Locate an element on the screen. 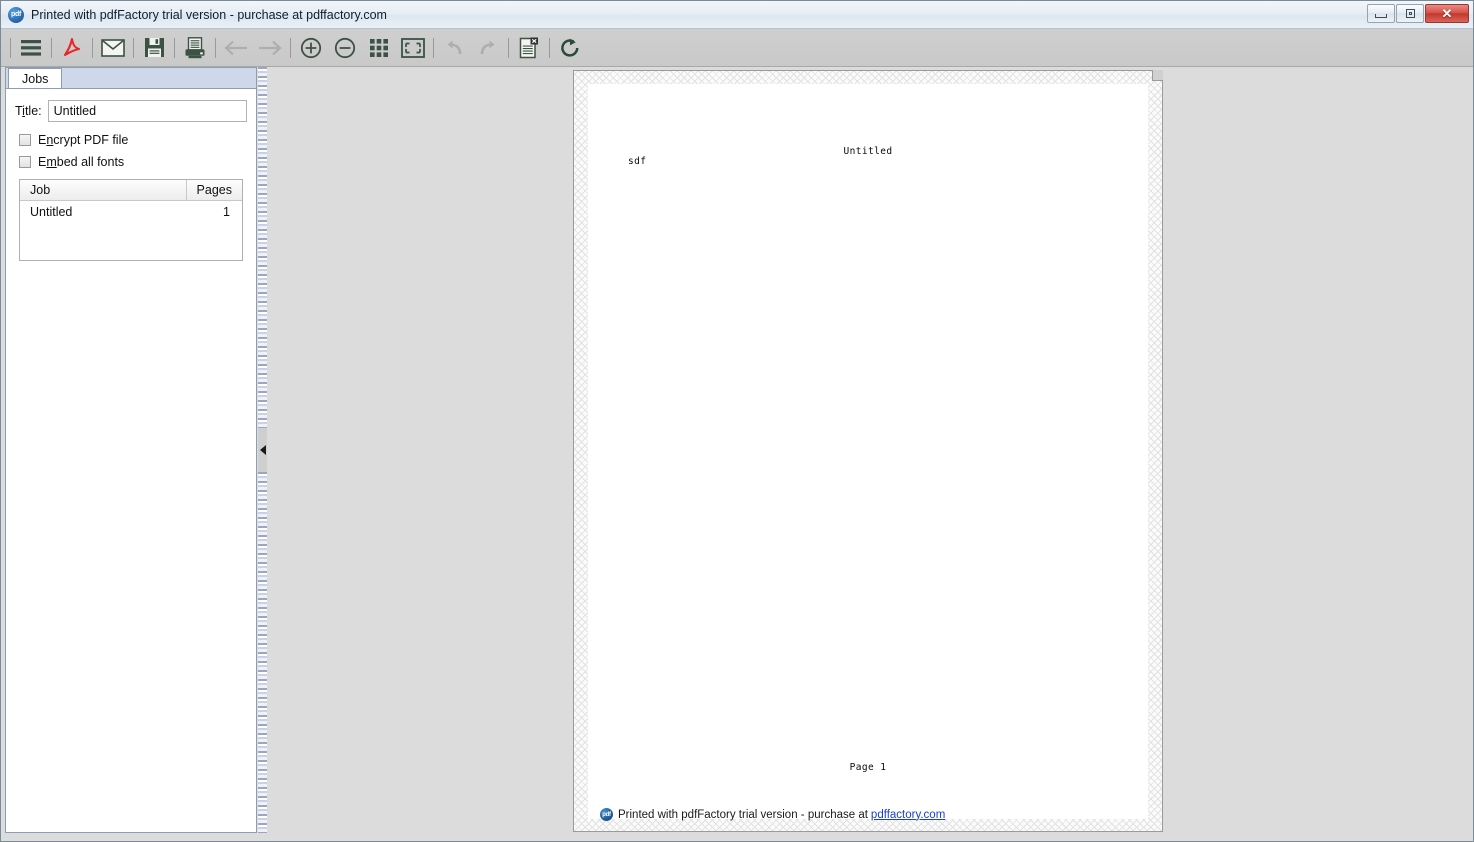 This screenshot has height=842, width=1474. page-corner-fold-icon is located at coordinates (1157, 75).